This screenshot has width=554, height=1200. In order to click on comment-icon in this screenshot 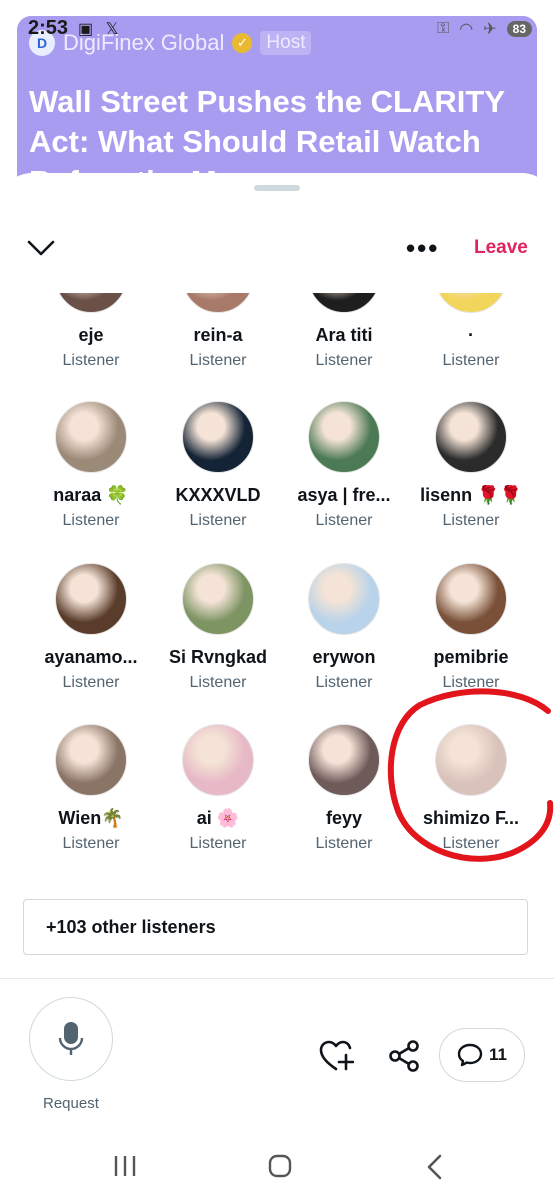, I will do `click(470, 1055)`.